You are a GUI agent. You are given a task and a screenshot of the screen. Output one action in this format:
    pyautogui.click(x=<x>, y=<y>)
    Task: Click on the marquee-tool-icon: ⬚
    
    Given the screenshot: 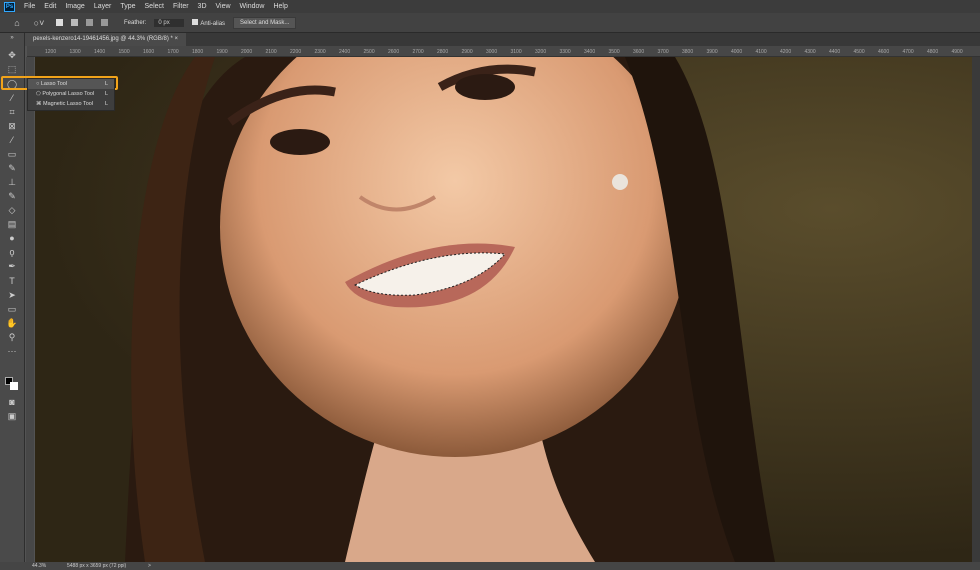 What is the action you would take?
    pyautogui.click(x=12, y=69)
    